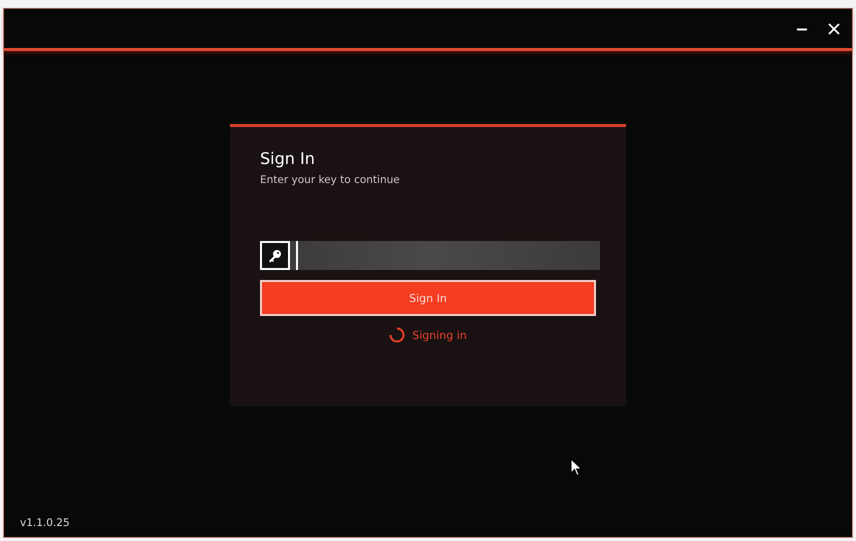 The width and height of the screenshot is (856, 541). What do you see at coordinates (288, 158) in the screenshot?
I see `card-title: Sign In` at bounding box center [288, 158].